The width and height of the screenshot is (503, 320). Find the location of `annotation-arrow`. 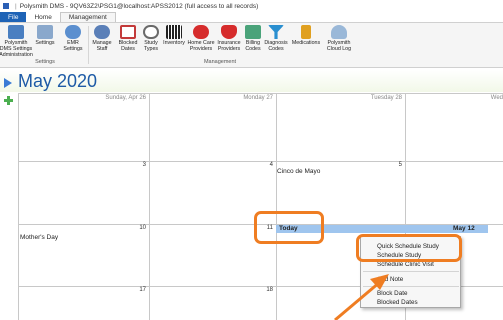

annotation-arrow is located at coordinates (361, 297).